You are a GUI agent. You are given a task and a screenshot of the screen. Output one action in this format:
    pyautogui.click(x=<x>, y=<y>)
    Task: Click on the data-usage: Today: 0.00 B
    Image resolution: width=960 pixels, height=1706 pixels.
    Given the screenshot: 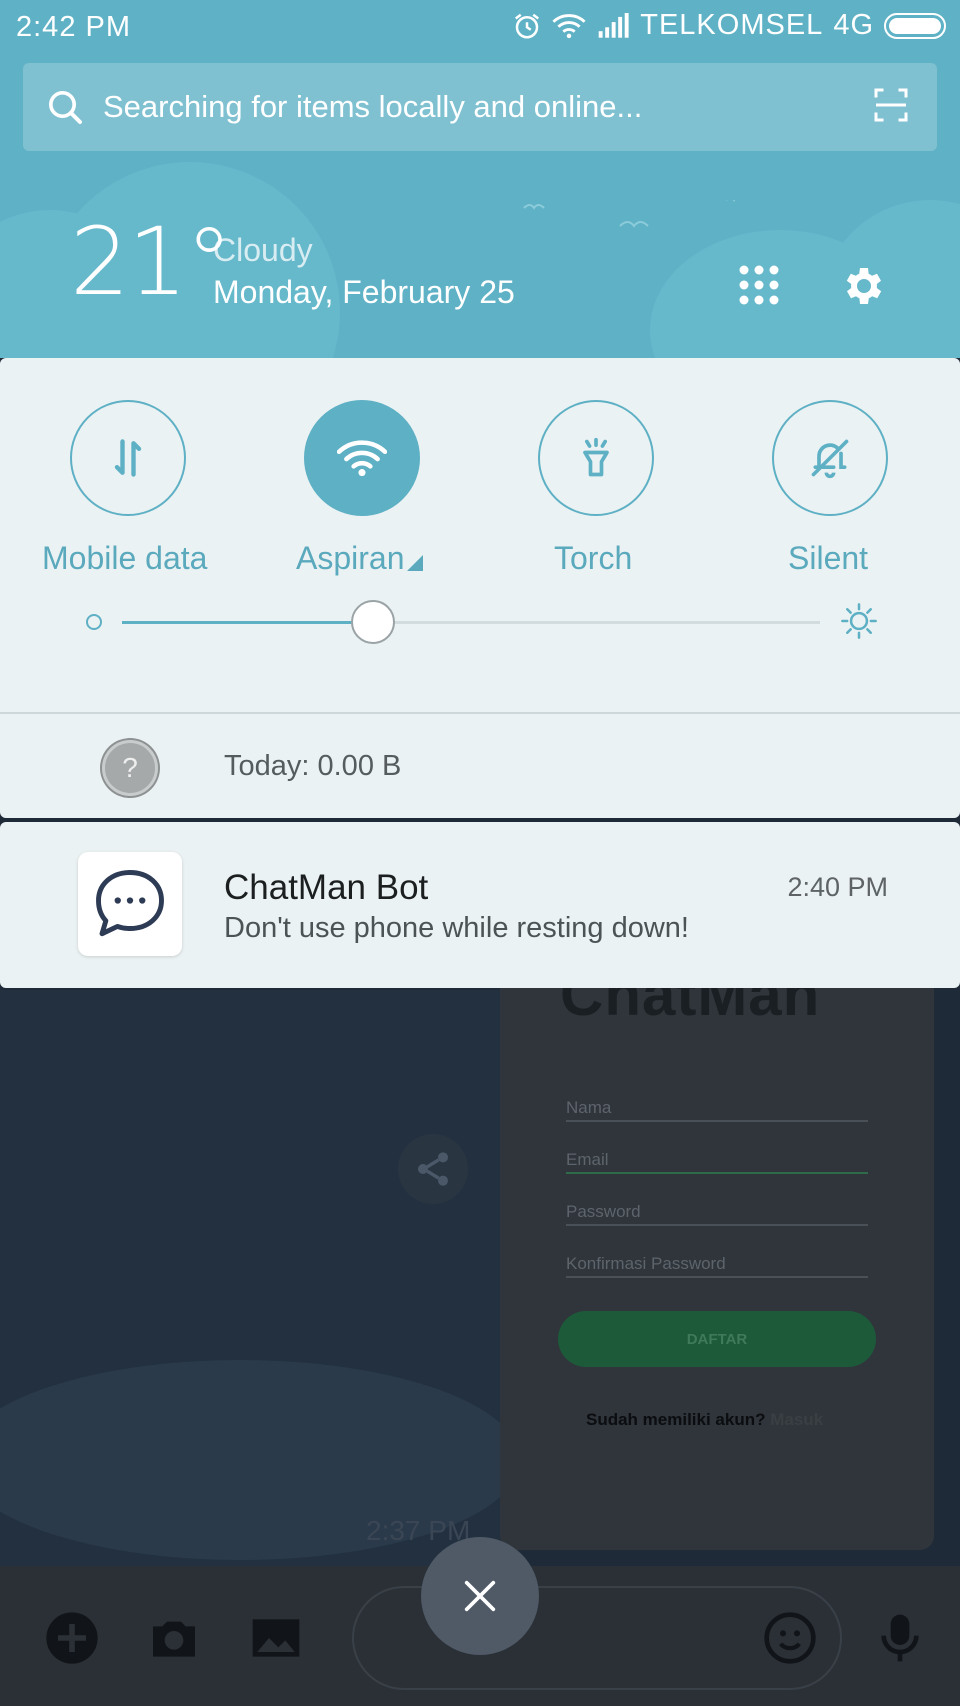 What is the action you would take?
    pyautogui.click(x=313, y=766)
    